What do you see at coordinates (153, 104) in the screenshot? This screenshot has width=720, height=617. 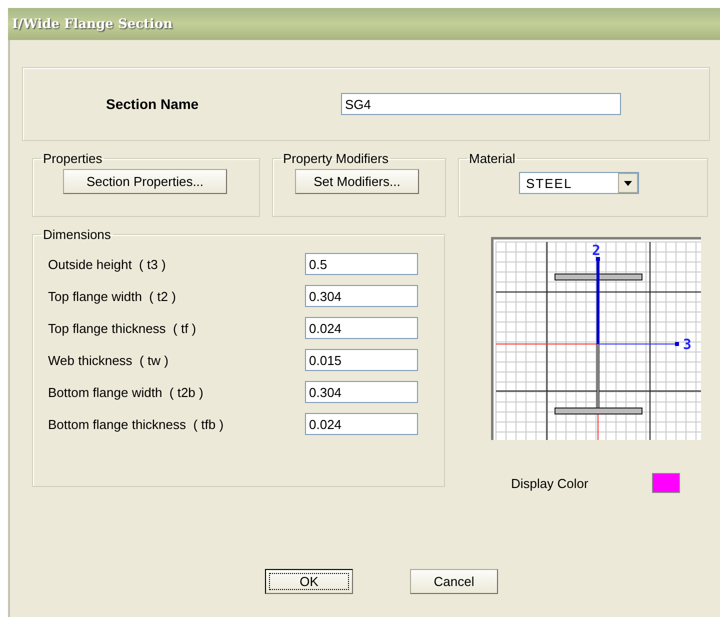 I see `section-name-label: Section Name` at bounding box center [153, 104].